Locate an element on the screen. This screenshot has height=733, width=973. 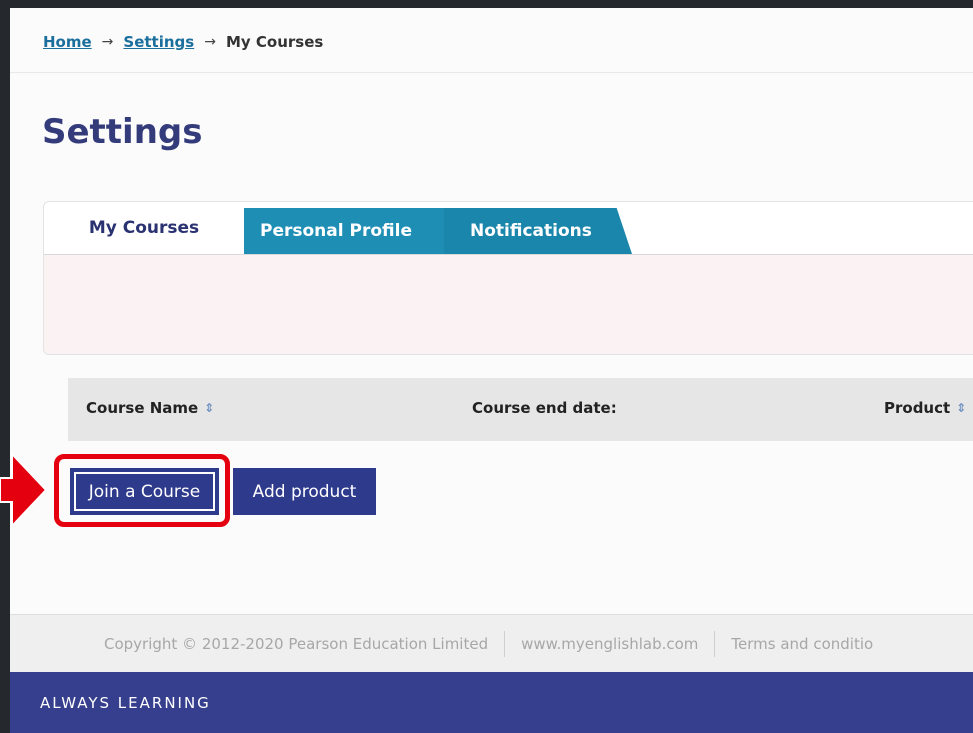
courses-table-header: Course Name ⇕ Course end date: Product ⇕ is located at coordinates (520, 409).